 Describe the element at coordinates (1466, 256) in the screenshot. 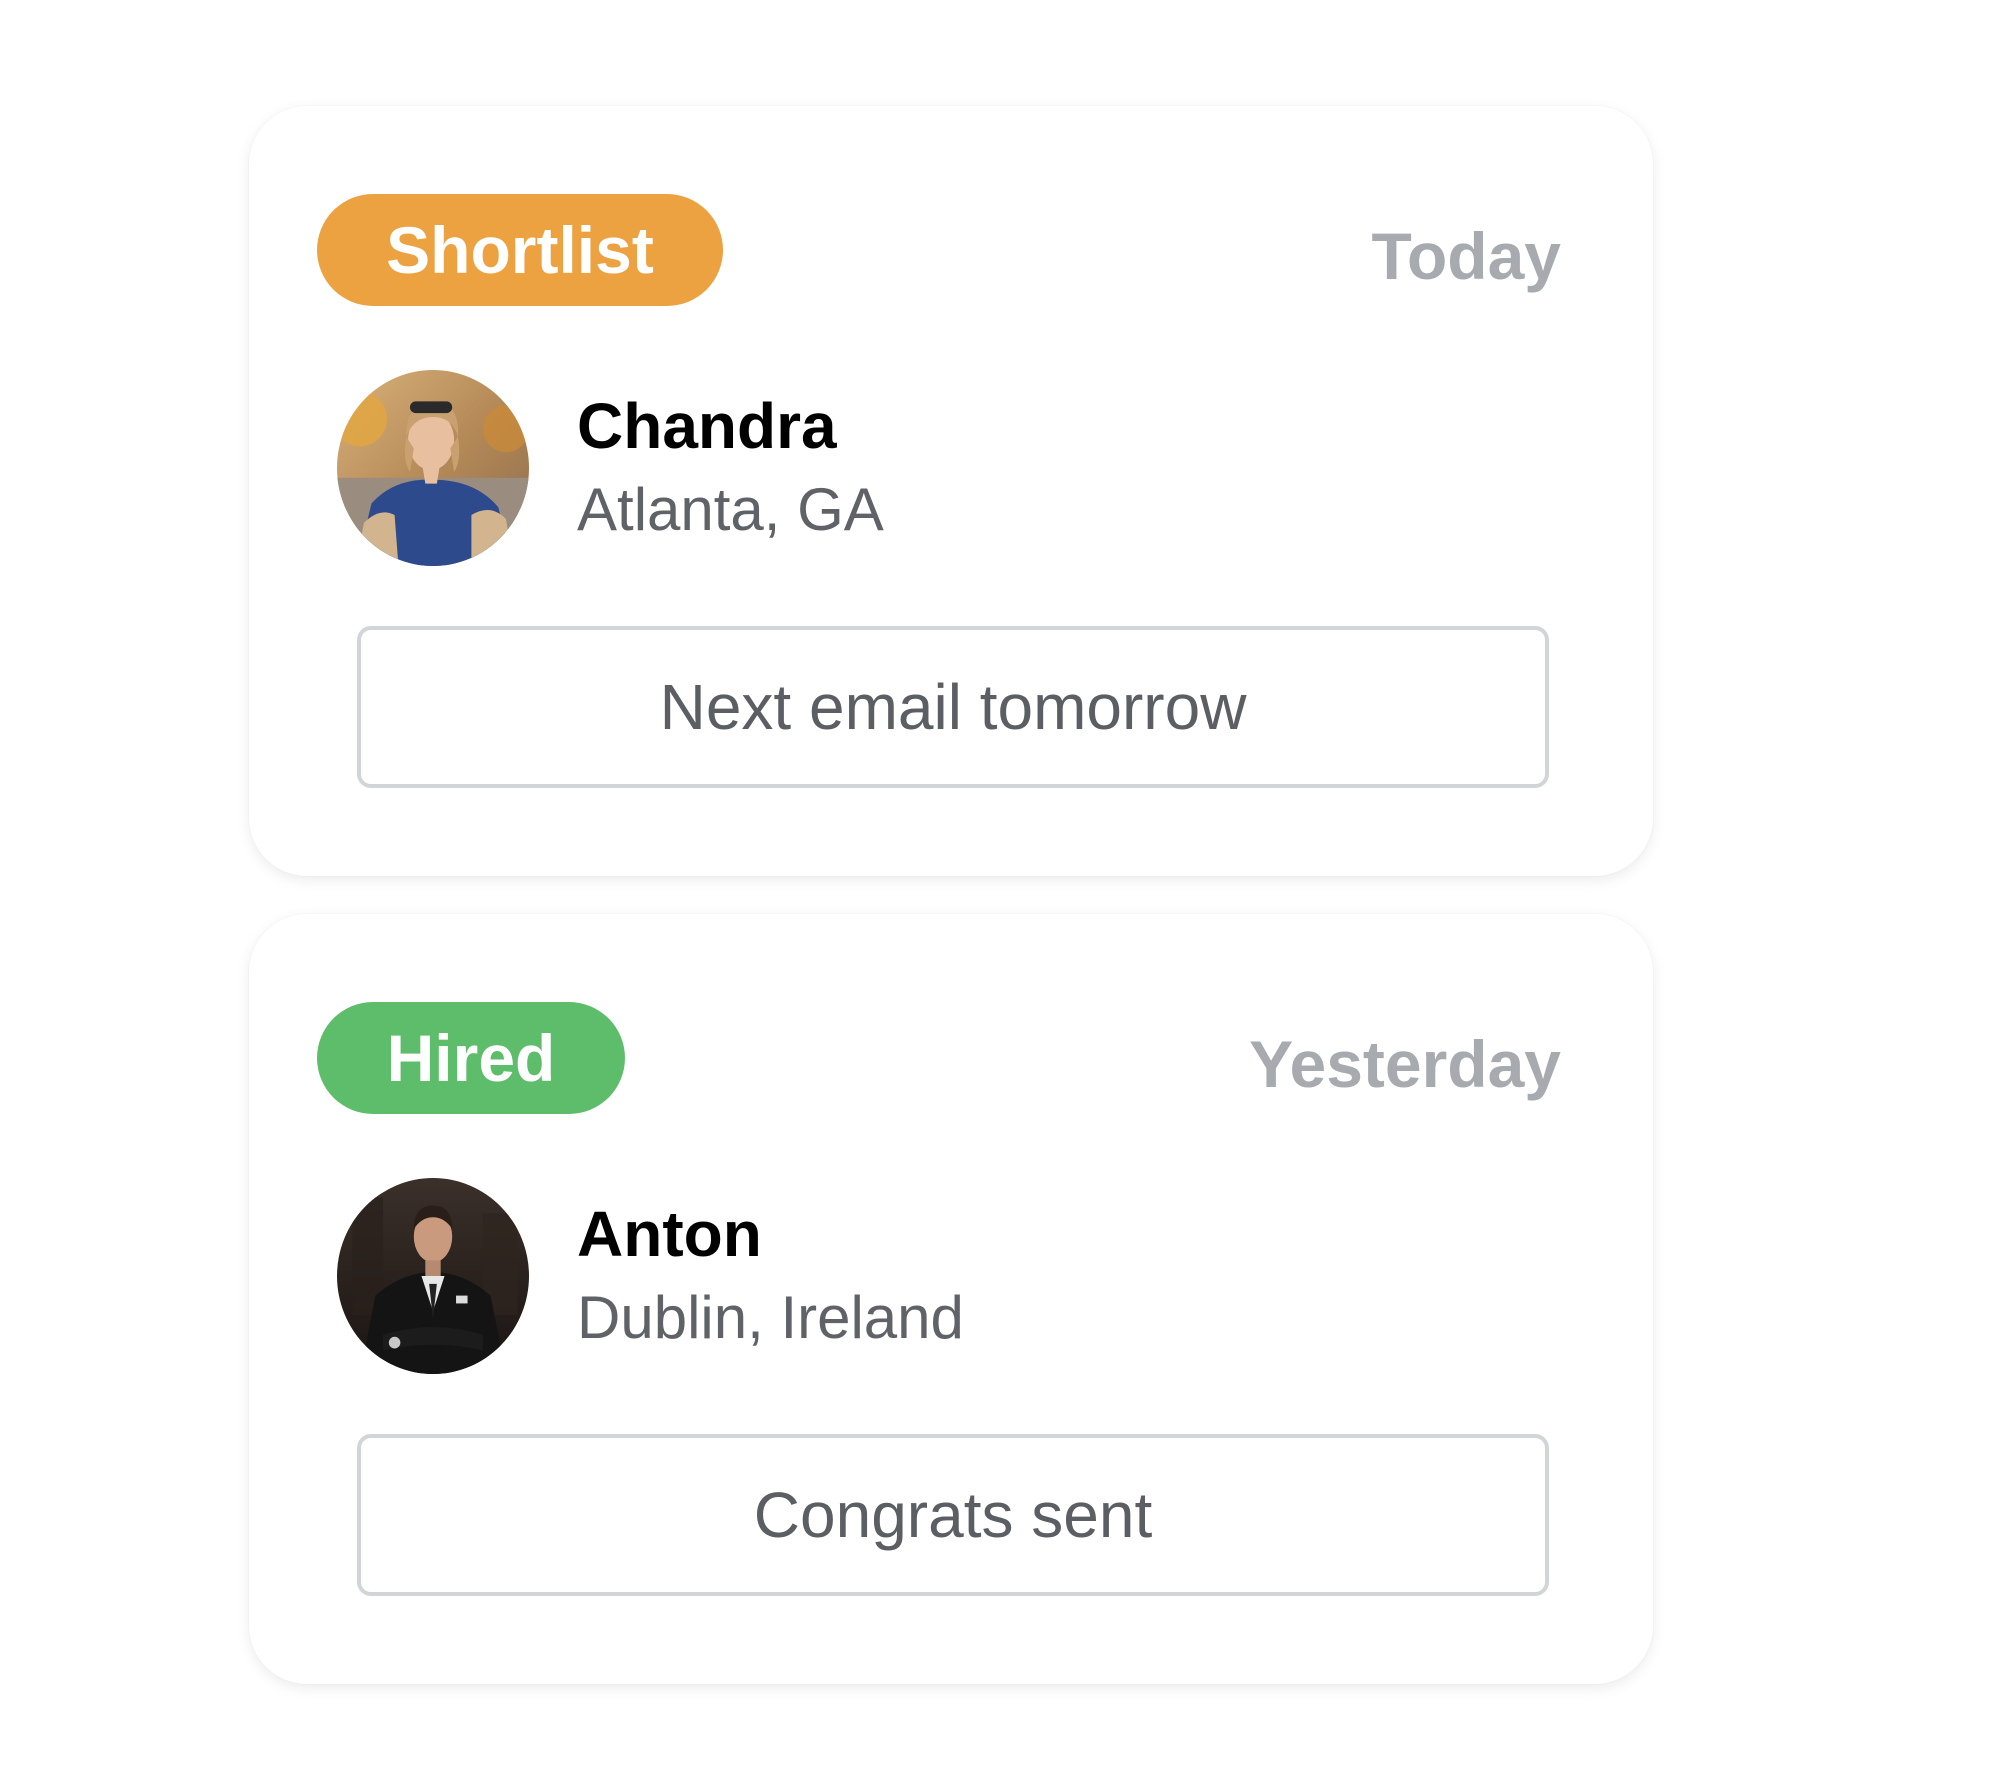

I see `activity-date: Today` at that location.